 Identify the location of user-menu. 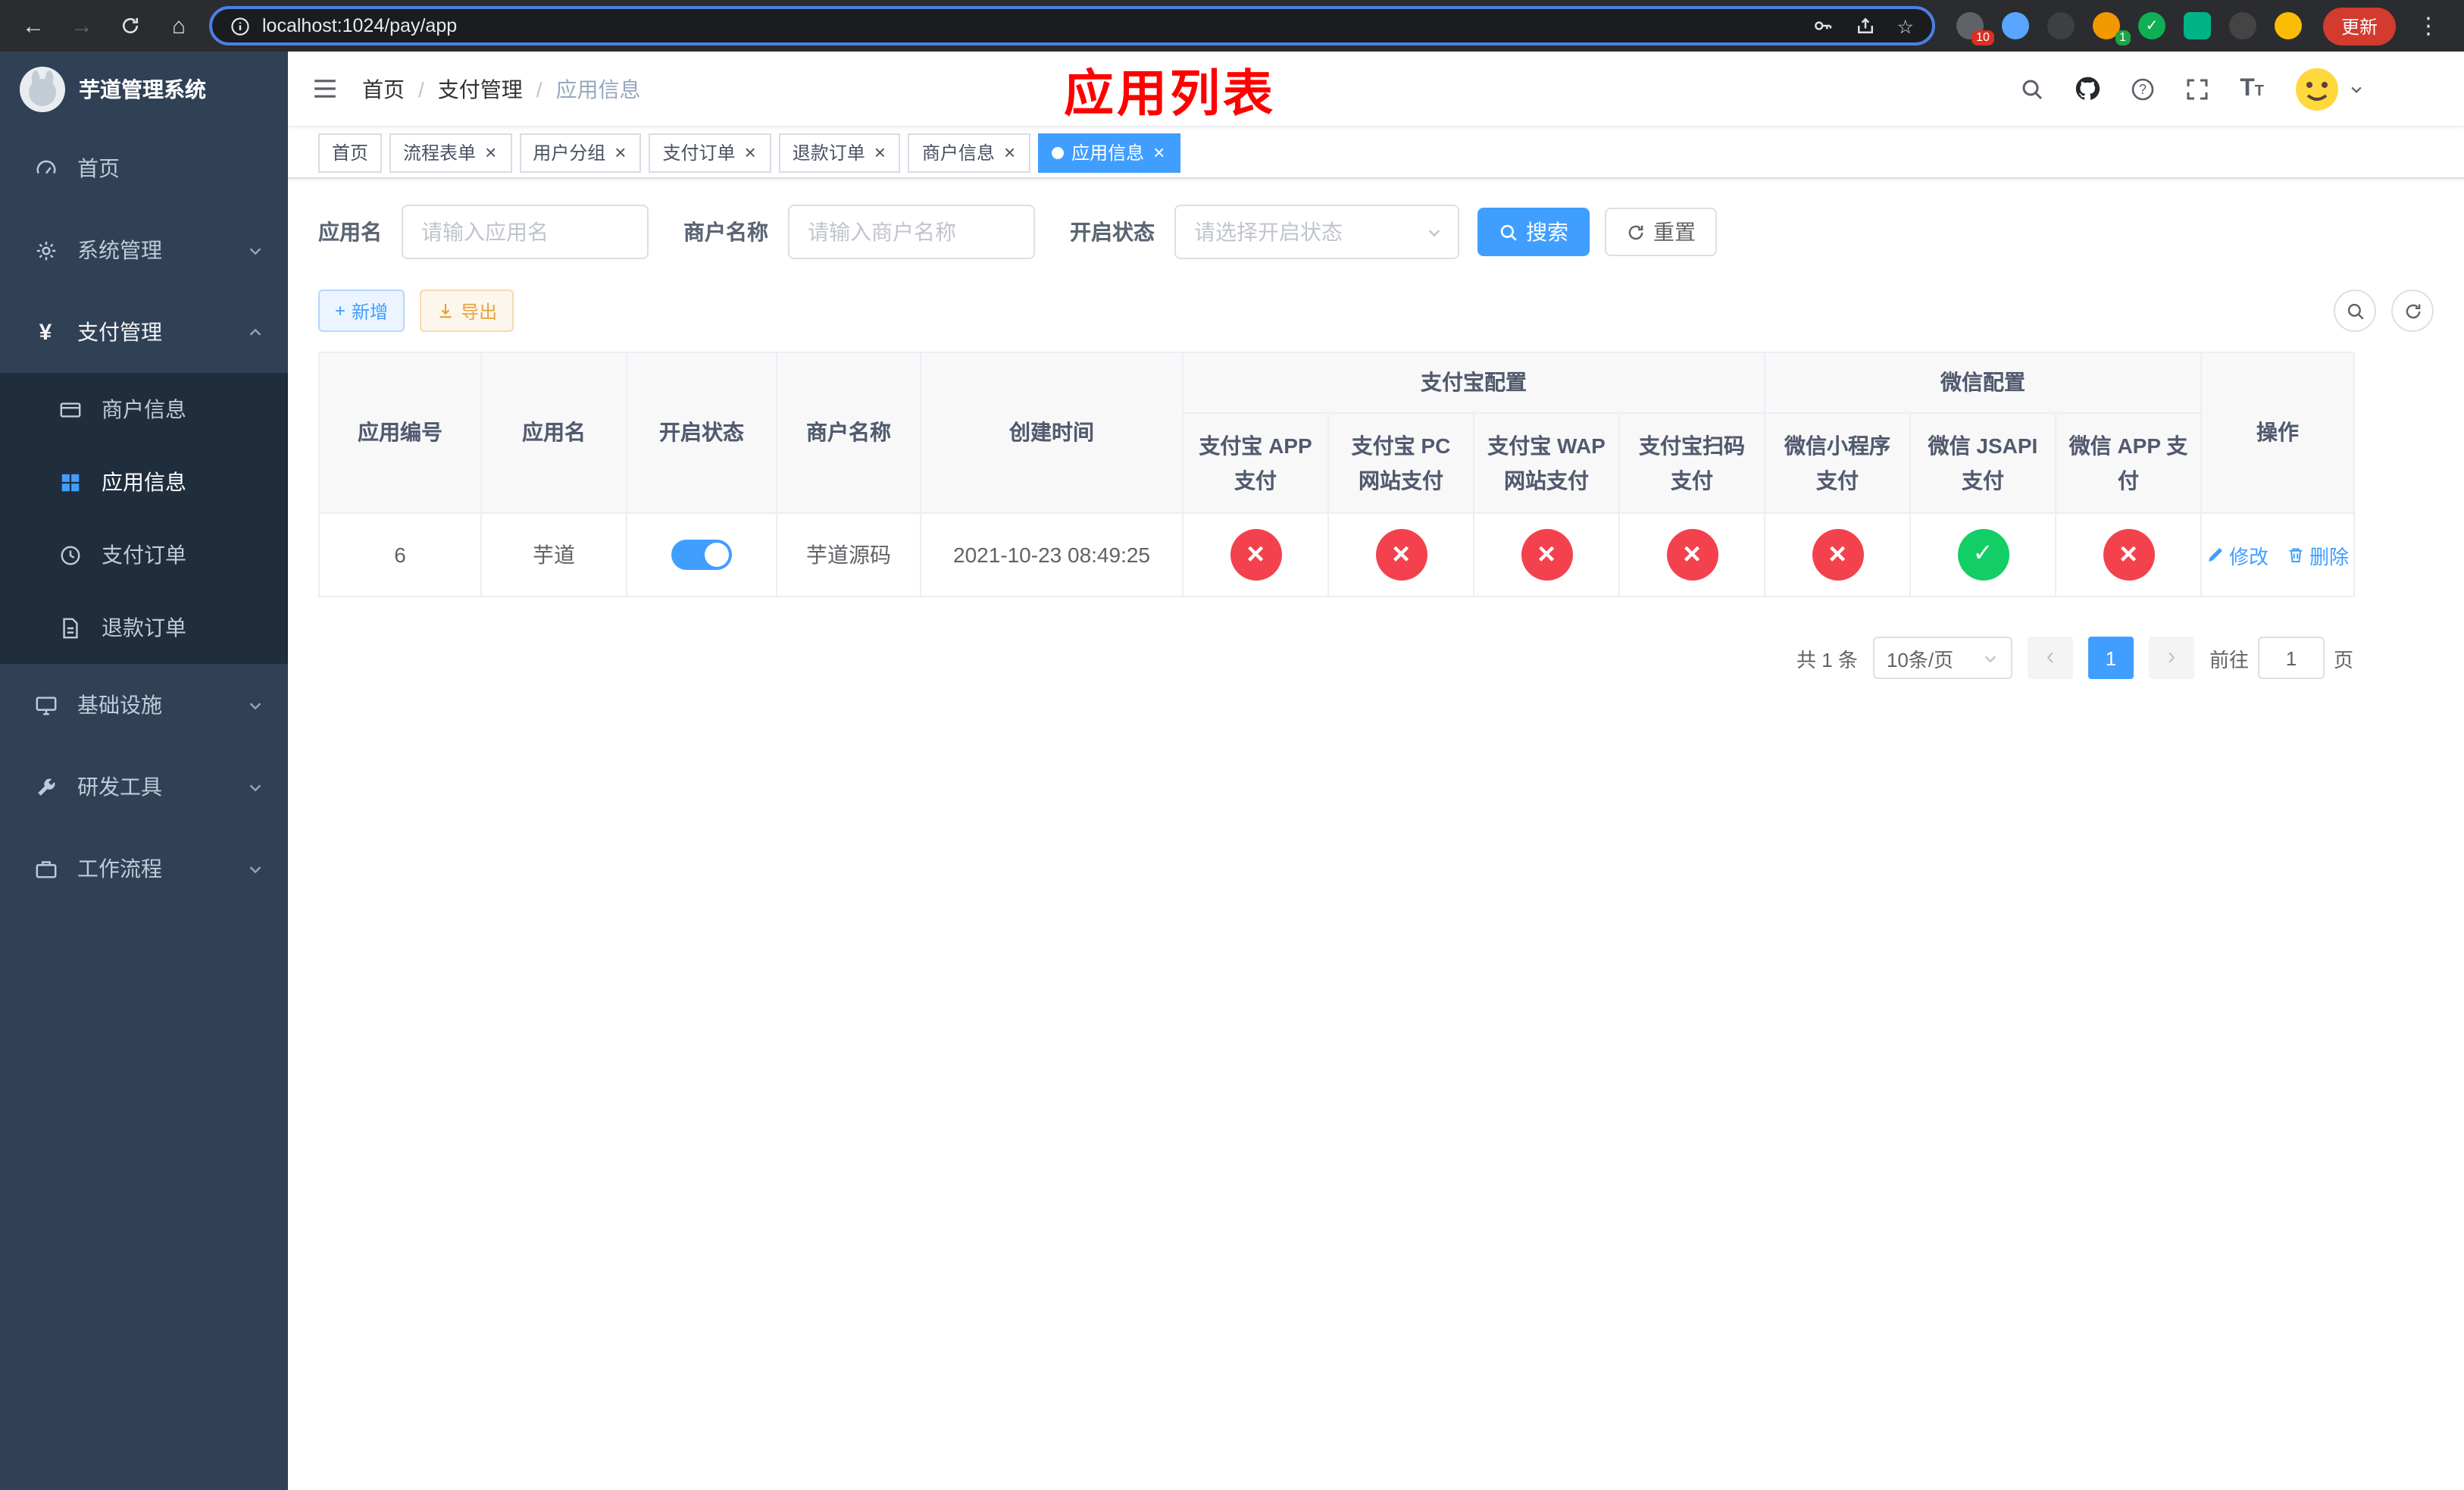
(2329, 88).